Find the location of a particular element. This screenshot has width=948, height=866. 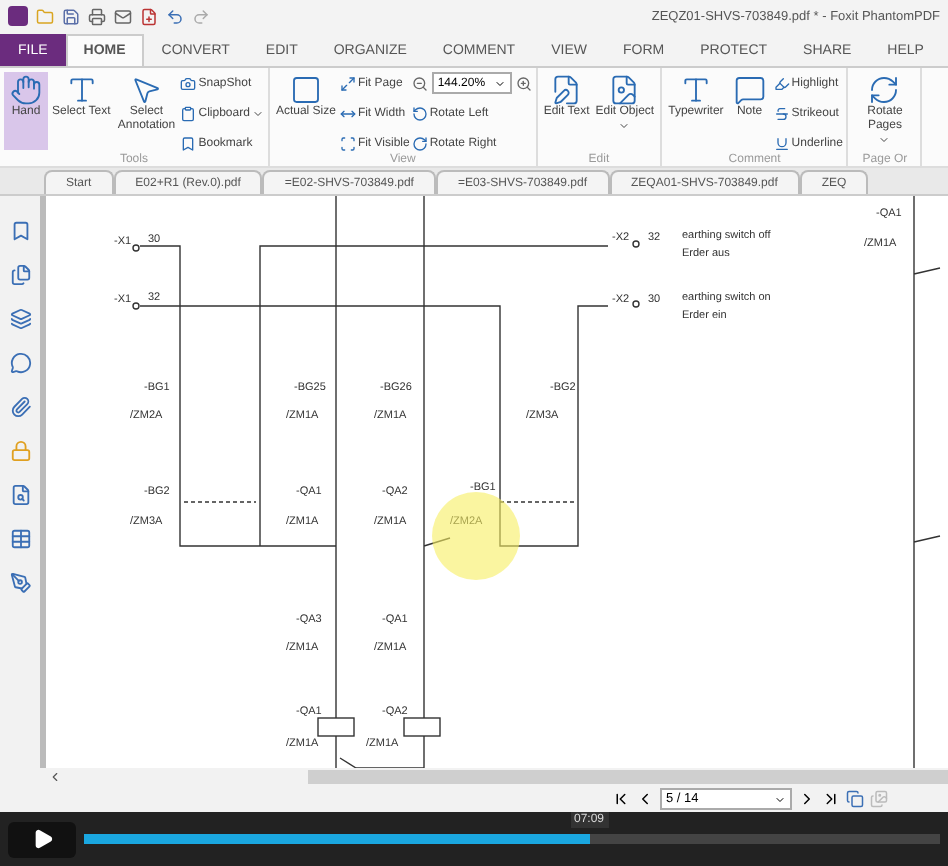

mail-icon is located at coordinates (123, 16).